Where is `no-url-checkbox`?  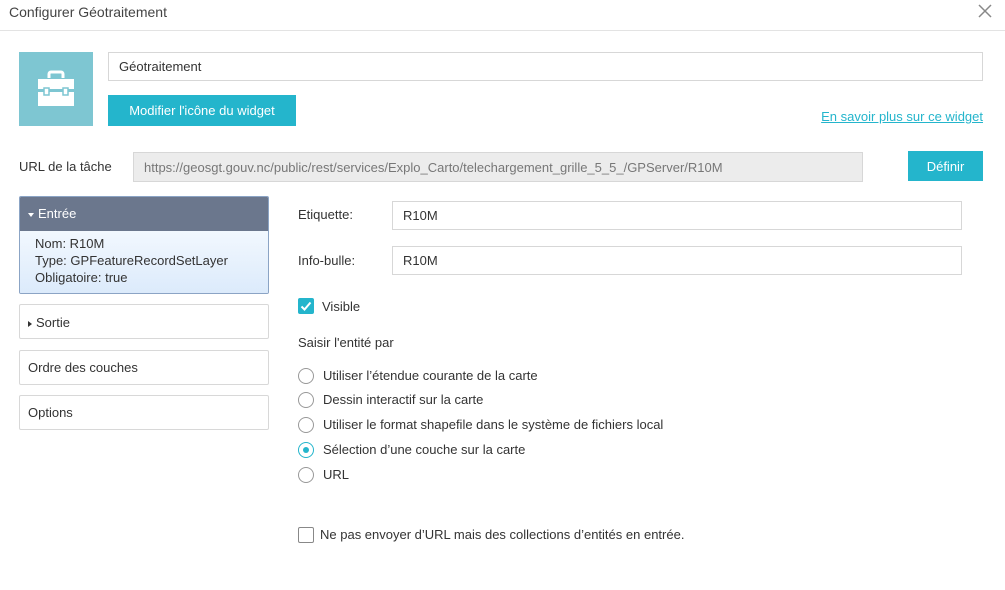
no-url-checkbox is located at coordinates (306, 535).